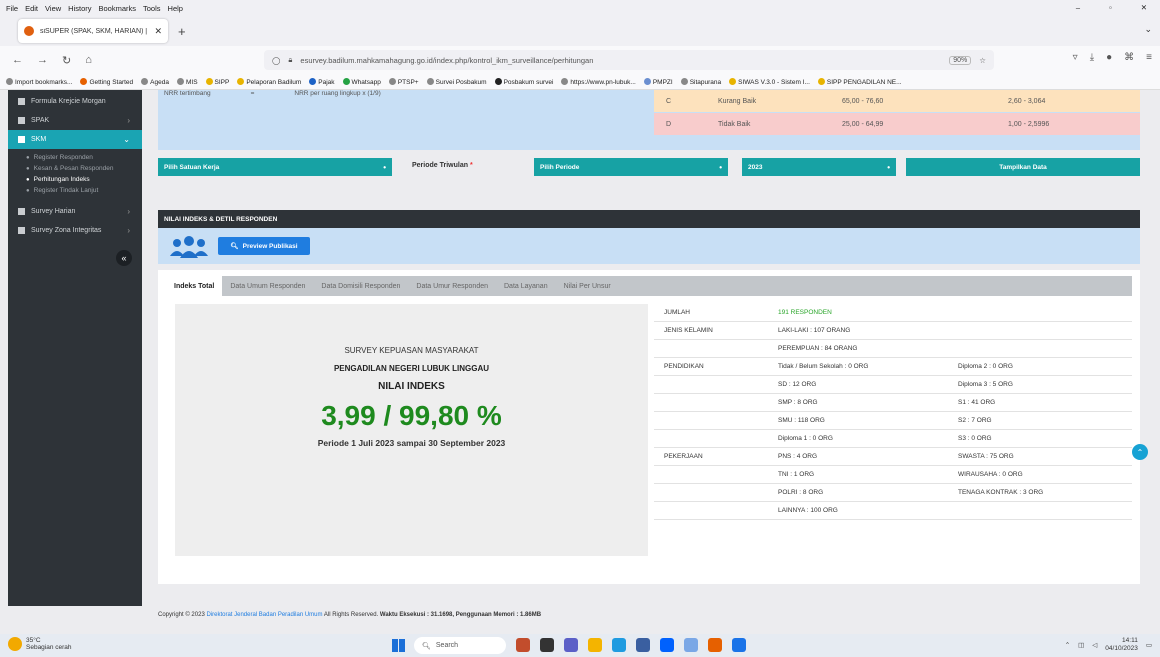  Describe the element at coordinates (1067, 645) in the screenshot. I see `tray-chevron-icon: ⌃` at that location.